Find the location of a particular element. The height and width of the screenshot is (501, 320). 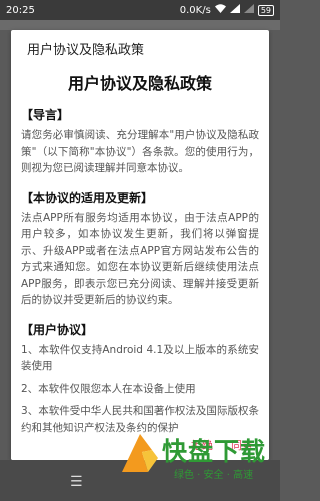

network-speed: 0.0K/s is located at coordinates (195, 10).